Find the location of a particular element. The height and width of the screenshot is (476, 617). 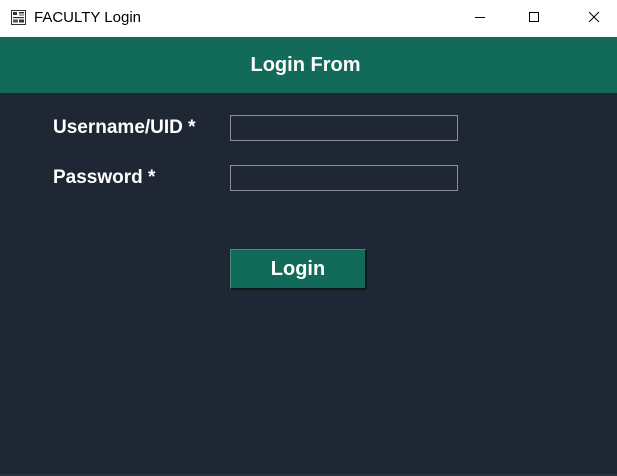

login-button: Login is located at coordinates (298, 269).